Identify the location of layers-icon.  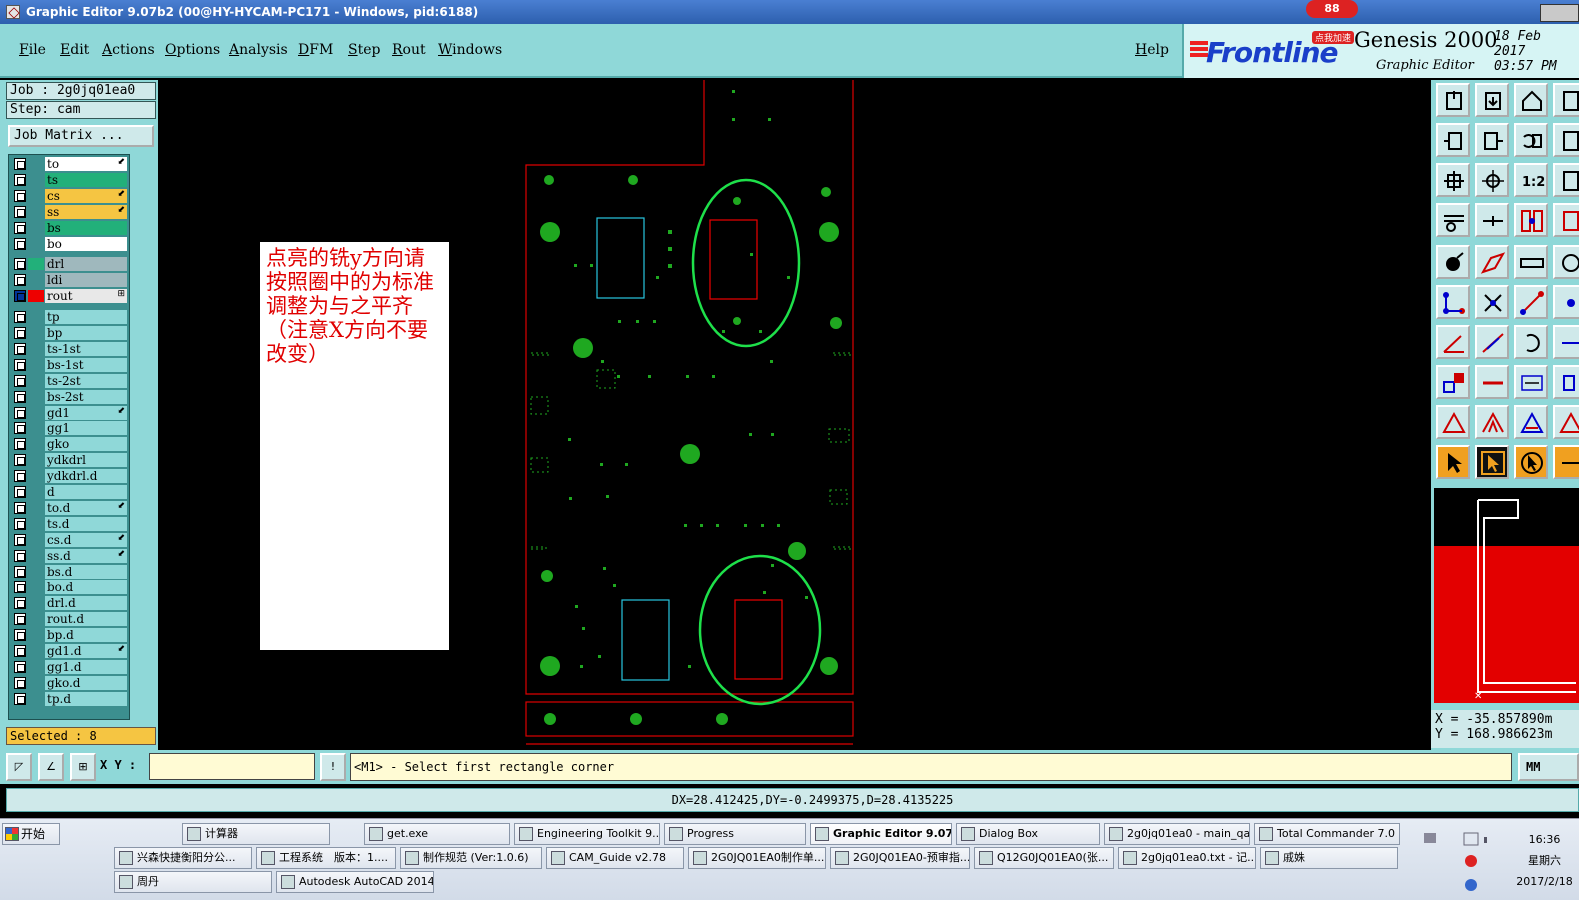
(1453, 220).